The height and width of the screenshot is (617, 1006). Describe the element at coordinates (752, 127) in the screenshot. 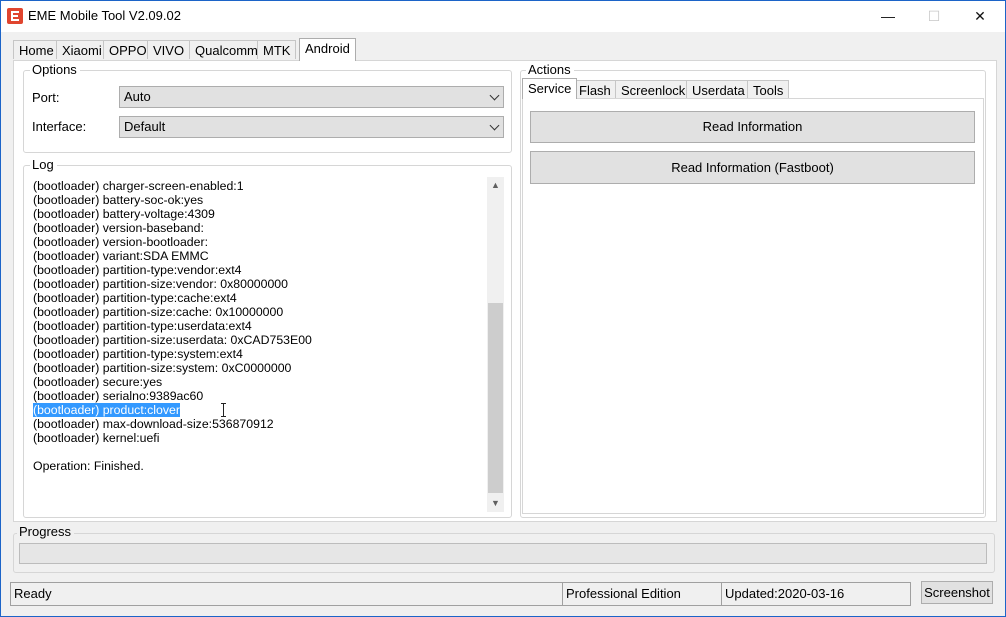

I see `read-information-button: Read Information` at that location.